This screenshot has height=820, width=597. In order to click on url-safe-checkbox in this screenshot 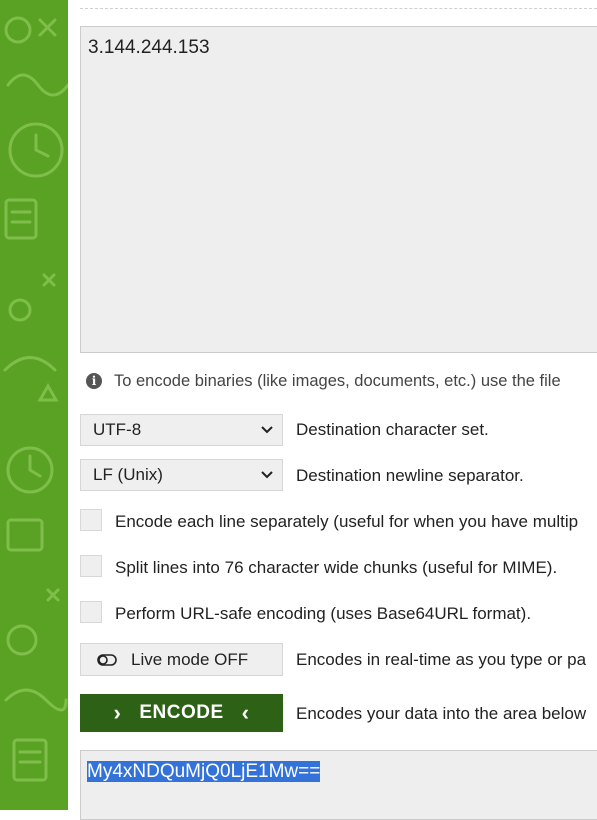, I will do `click(91, 612)`.